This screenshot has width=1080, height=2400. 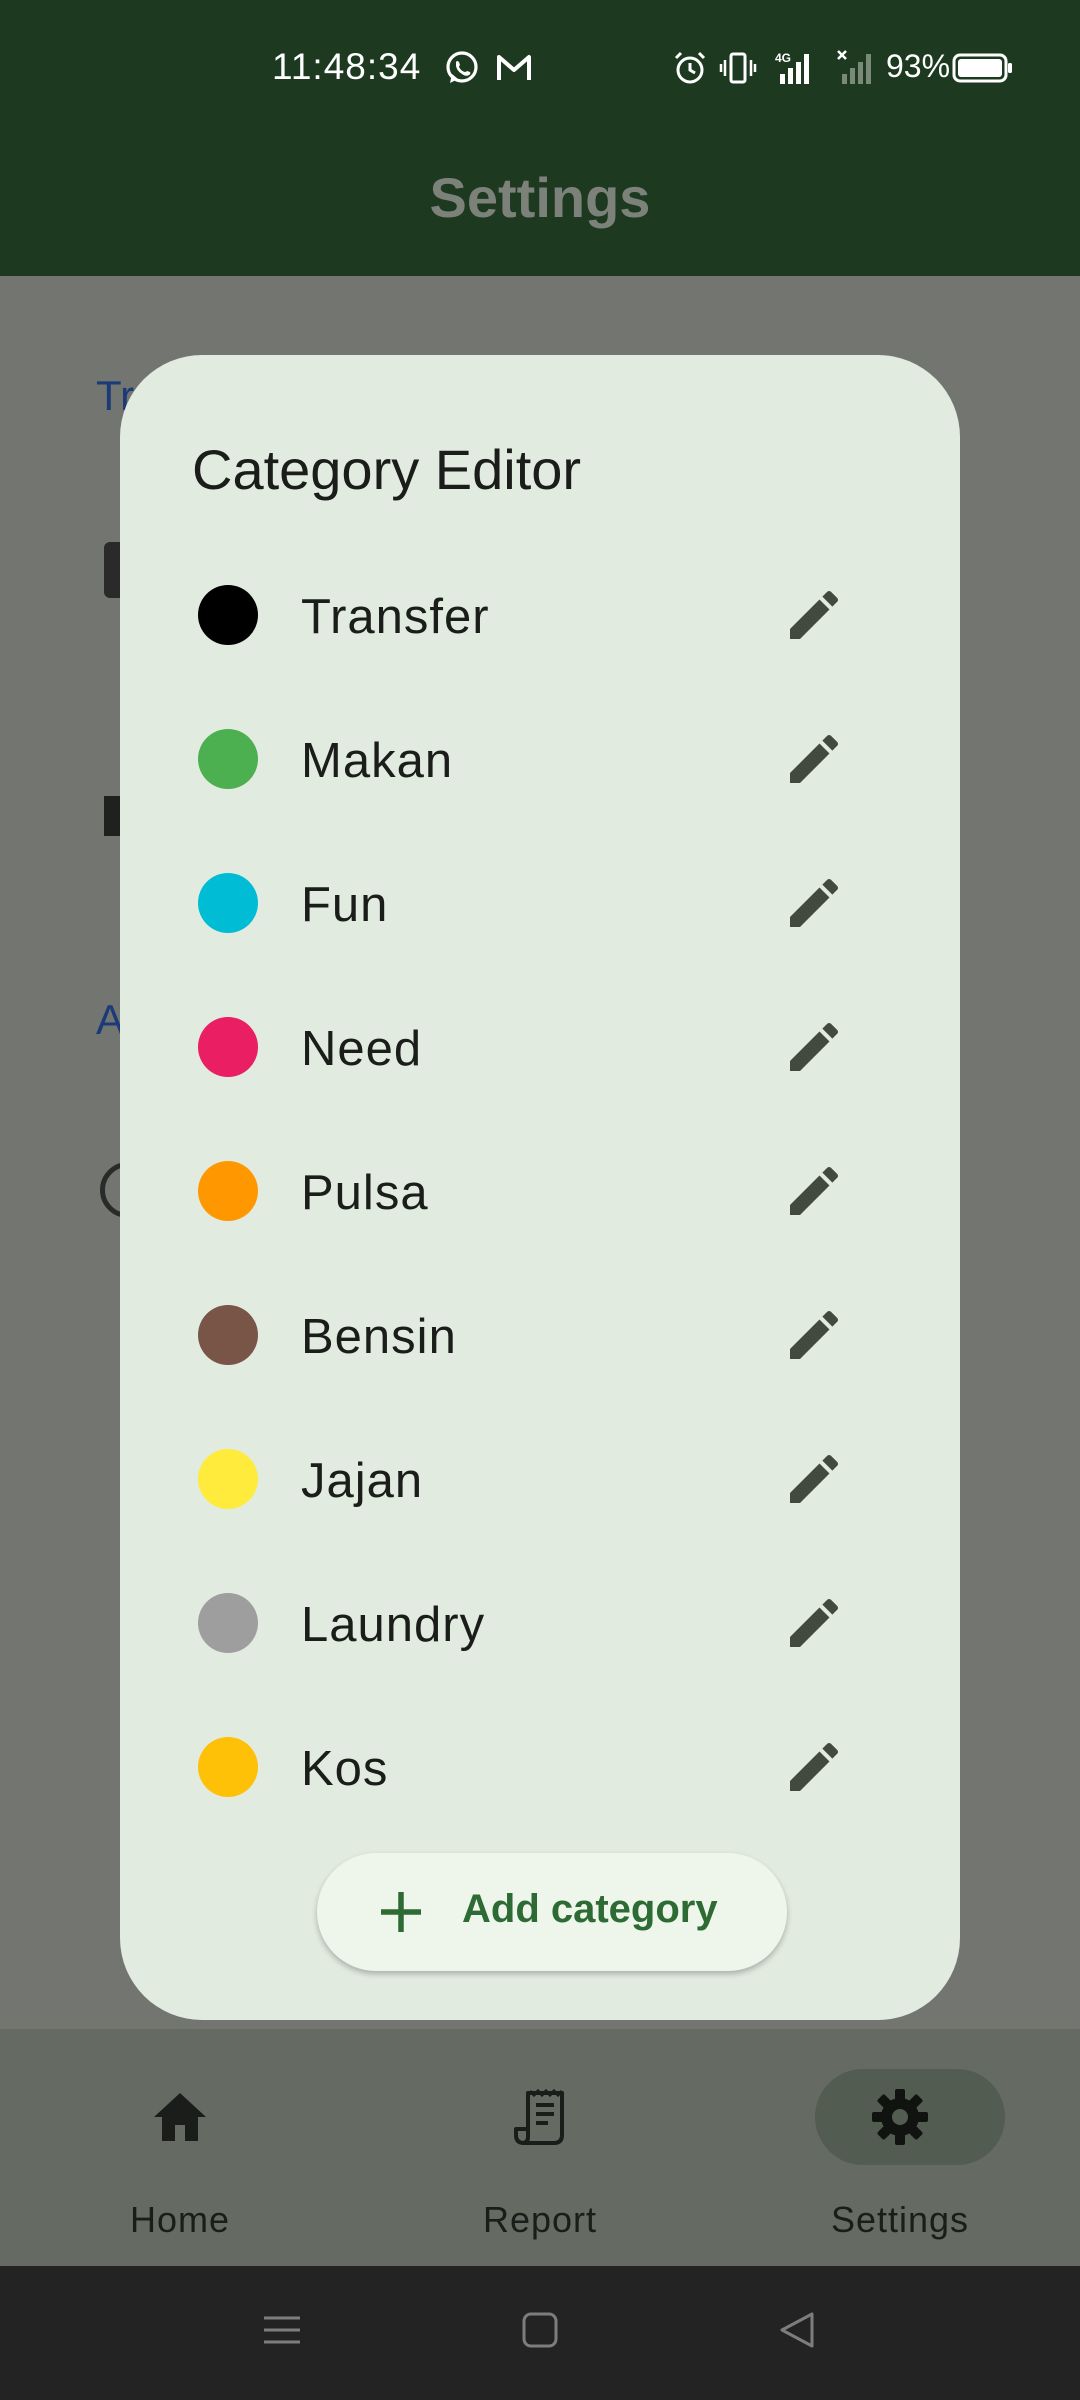 What do you see at coordinates (918, 66) in the screenshot?
I see `battery-percent: 93%` at bounding box center [918, 66].